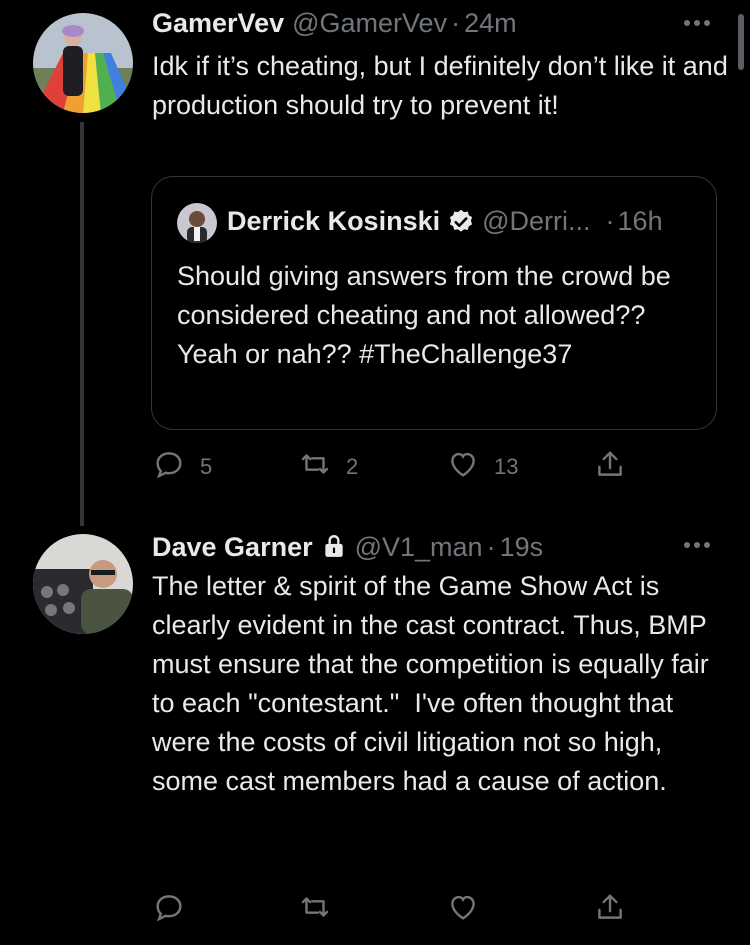  I want to click on like-button: 13, so click(482, 467).